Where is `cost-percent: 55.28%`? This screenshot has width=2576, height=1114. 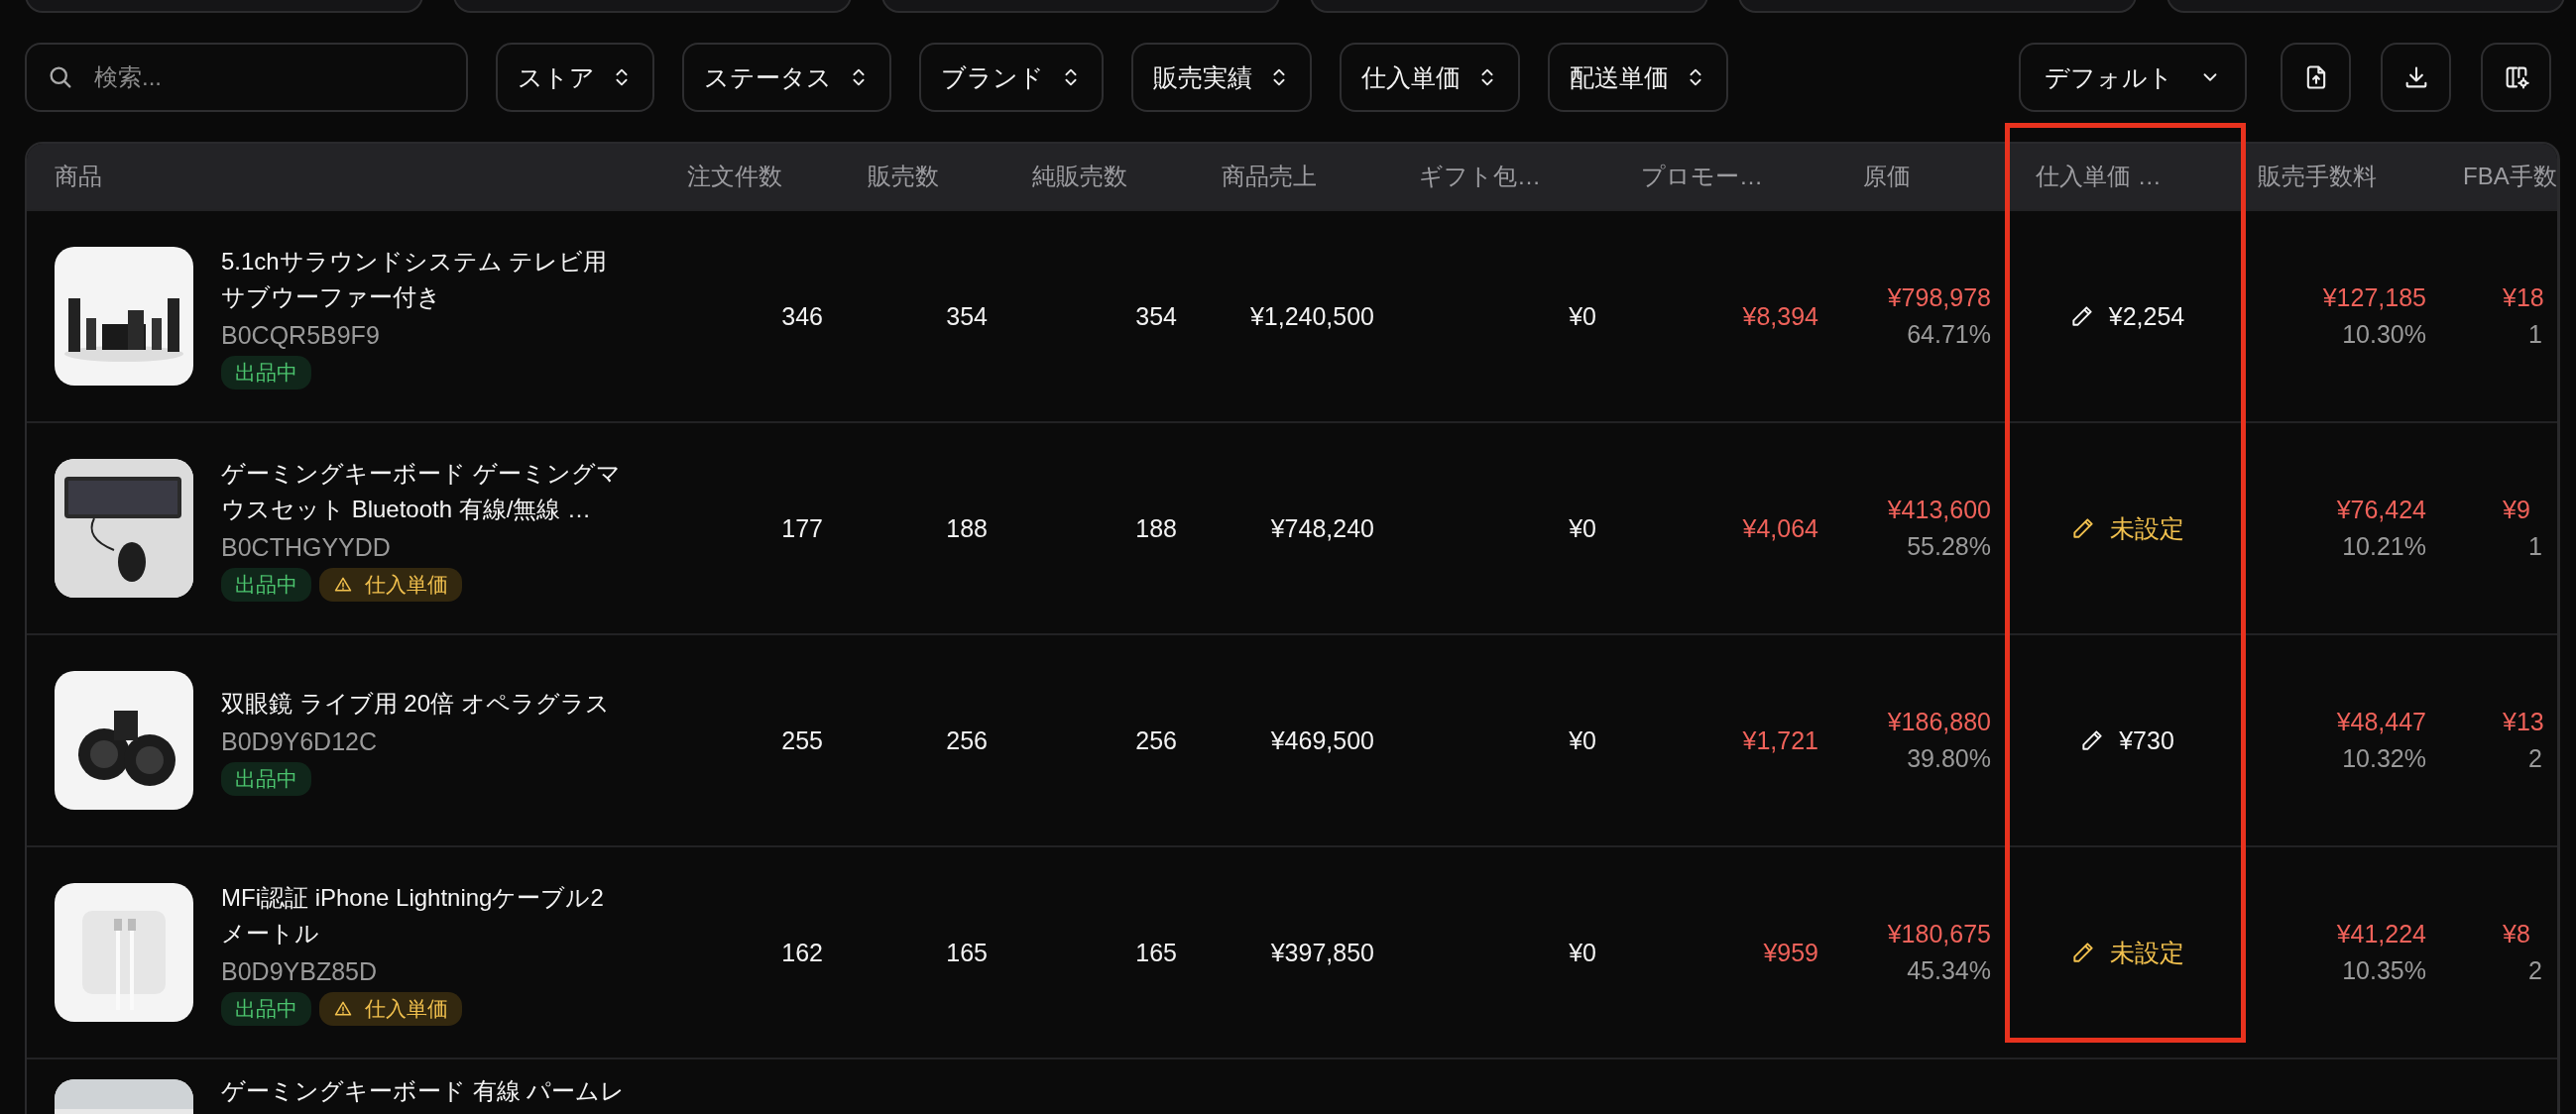
cost-percent: 55.28% is located at coordinates (1949, 546).